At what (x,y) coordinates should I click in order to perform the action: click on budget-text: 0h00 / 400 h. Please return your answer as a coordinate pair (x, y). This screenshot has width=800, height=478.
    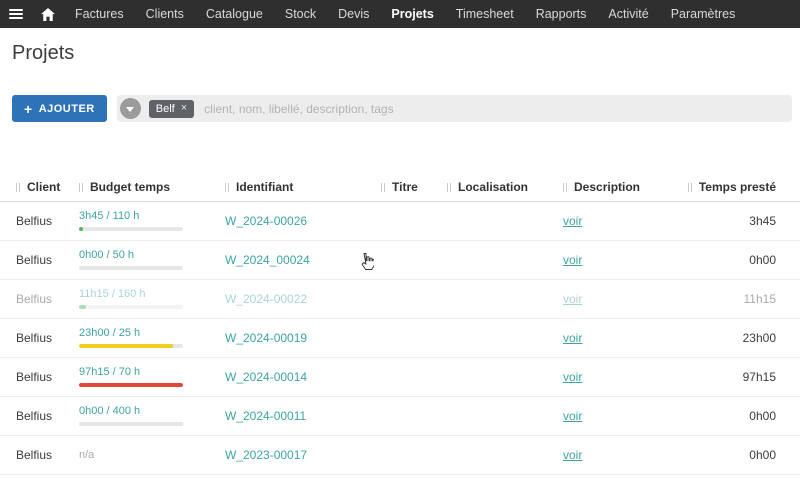
    Looking at the image, I should click on (110, 411).